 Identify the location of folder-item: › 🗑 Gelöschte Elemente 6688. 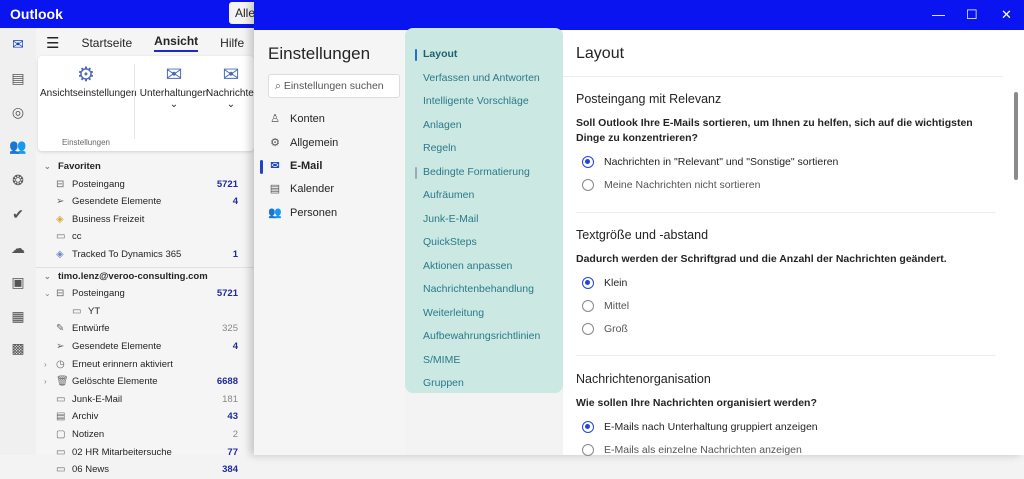
(145, 382).